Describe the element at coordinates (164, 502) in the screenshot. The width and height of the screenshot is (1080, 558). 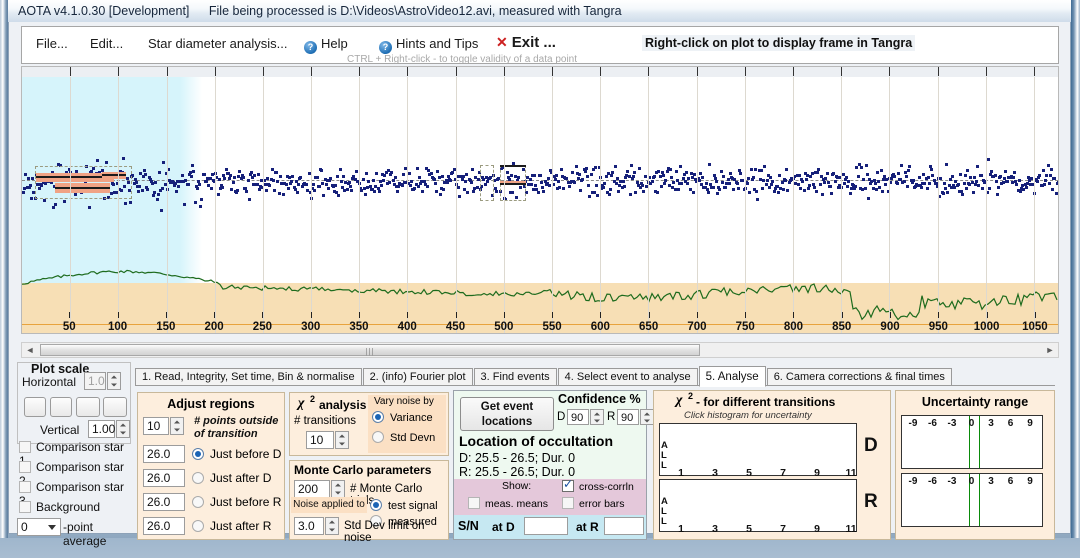
I see `region-value-before-r: 26.0` at that location.